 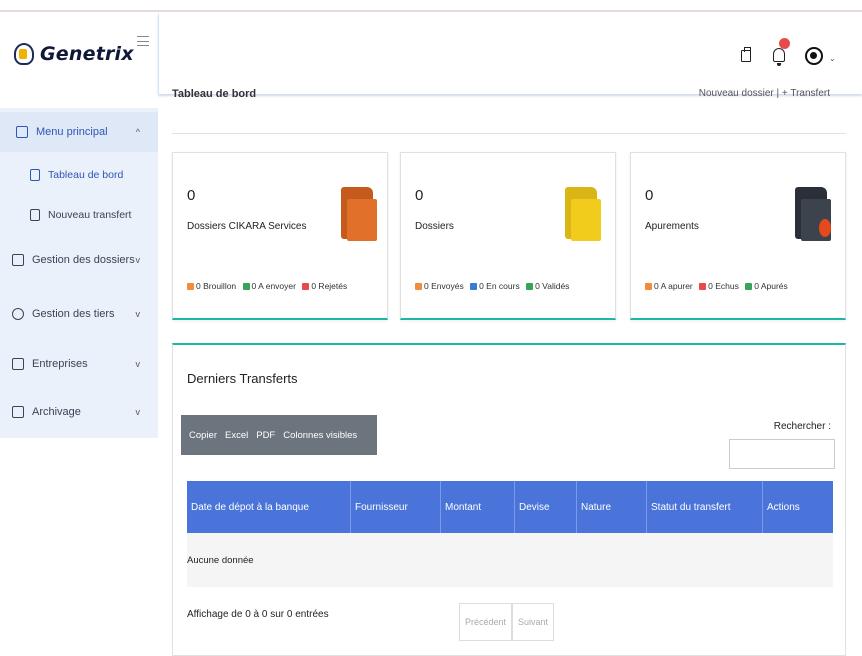 What do you see at coordinates (738, 236) in the screenshot?
I see `stat-card-apurements: 0 Apurements 0 A apurer 0 Echus 0 Apurés` at bounding box center [738, 236].